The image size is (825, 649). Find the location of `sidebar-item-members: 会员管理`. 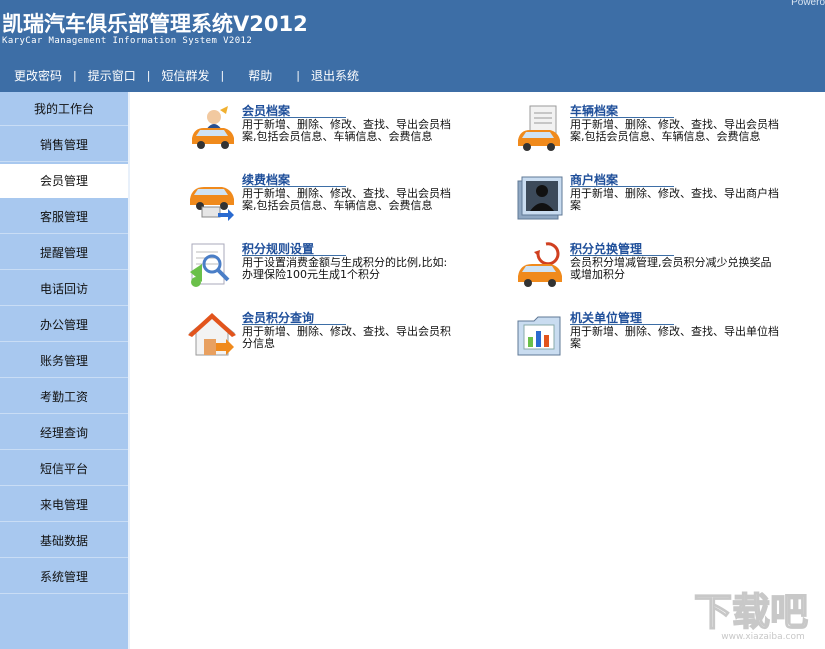

sidebar-item-members: 会员管理 is located at coordinates (64, 181).